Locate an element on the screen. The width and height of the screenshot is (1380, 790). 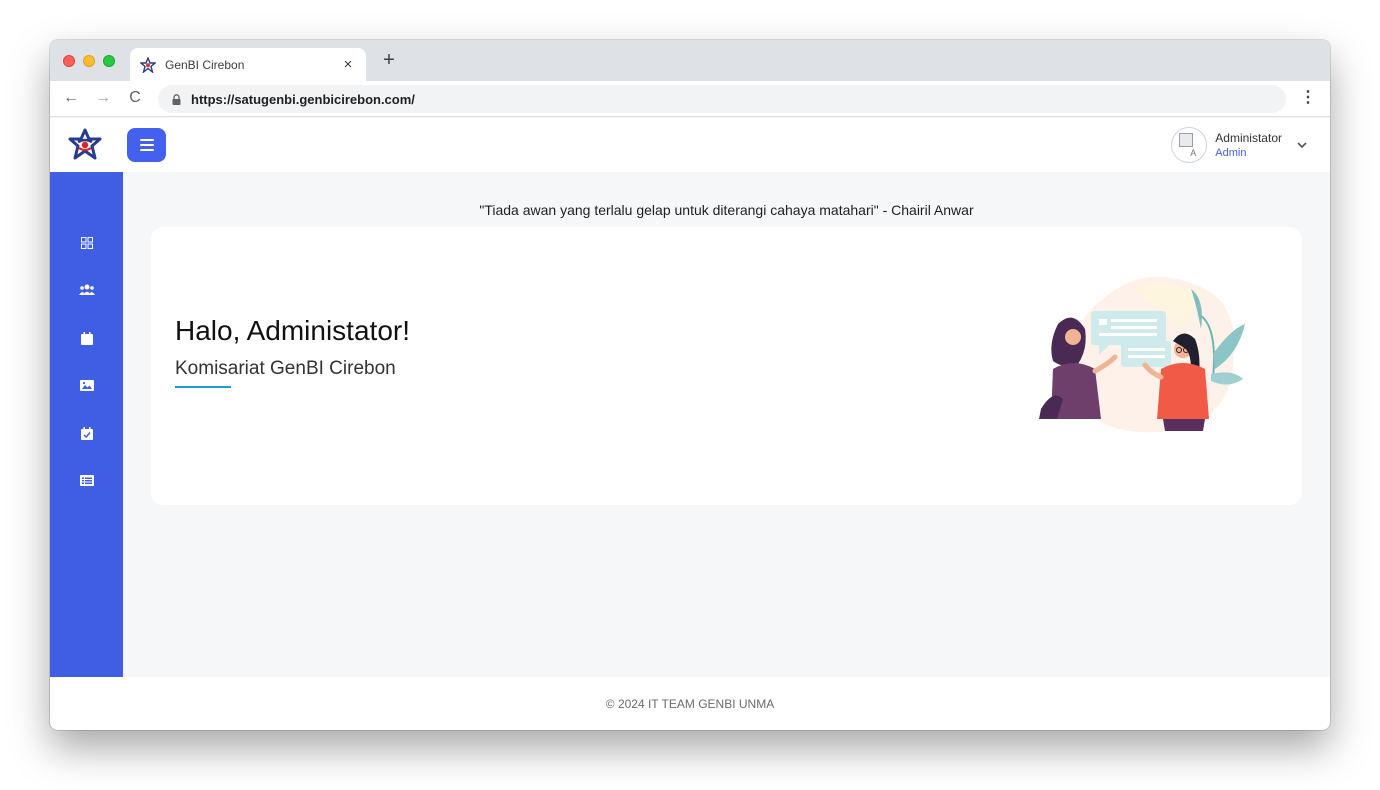
sidebar-item-events is located at coordinates (87, 338).